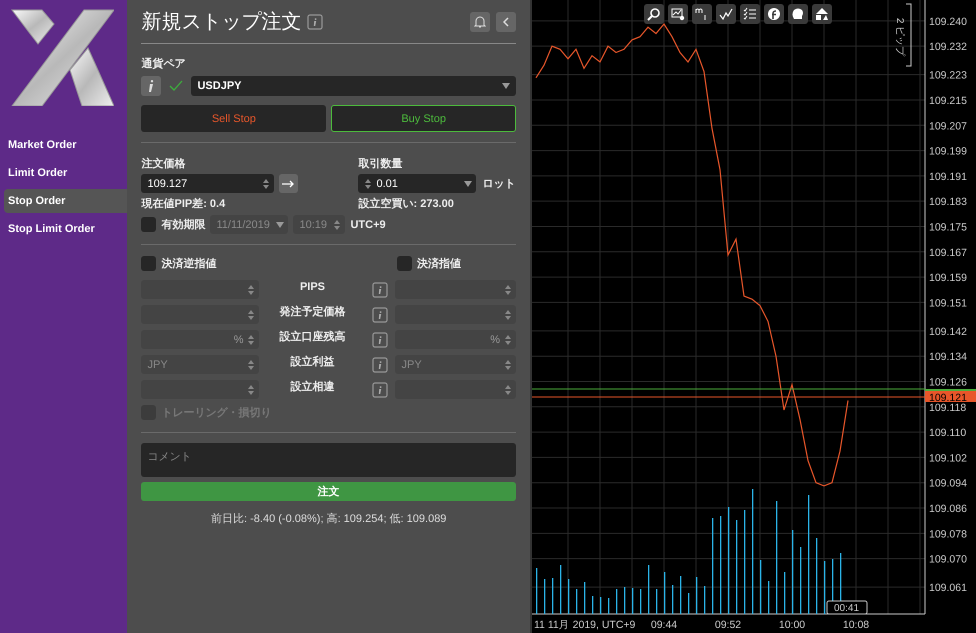 This screenshot has width=976, height=633. Describe the element at coordinates (728, 625) in the screenshot. I see `time-label: 09:52` at that location.